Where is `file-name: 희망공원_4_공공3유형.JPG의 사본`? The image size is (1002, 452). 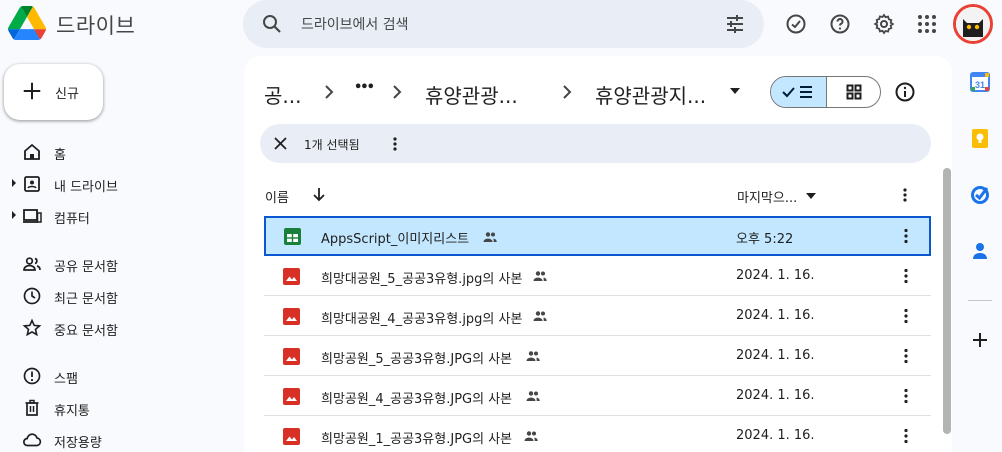 file-name: 희망공원_4_공공3유형.JPG의 사본 is located at coordinates (416, 397).